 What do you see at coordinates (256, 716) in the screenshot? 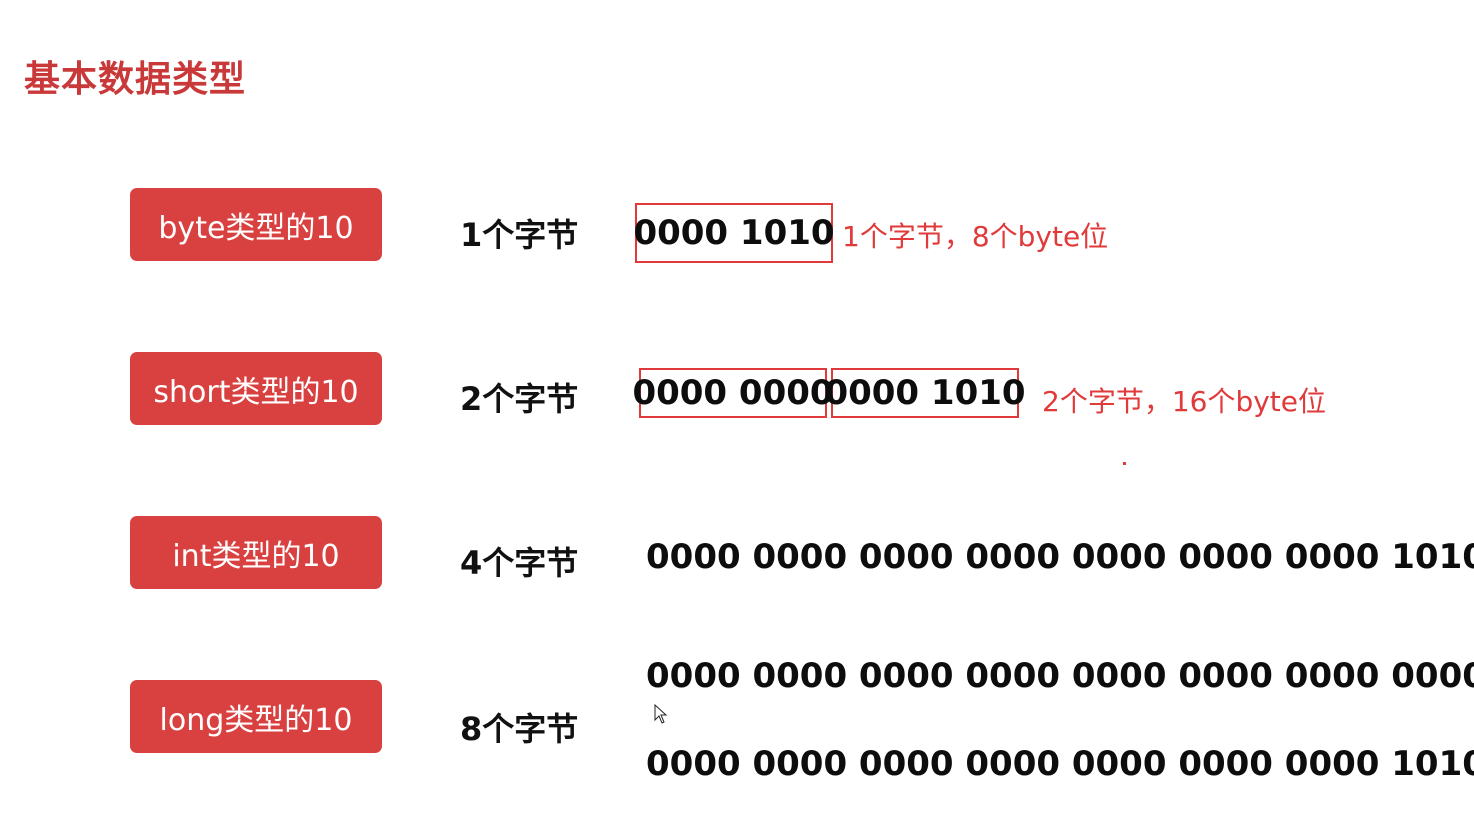
I see `long-type-button: long类型的10` at bounding box center [256, 716].